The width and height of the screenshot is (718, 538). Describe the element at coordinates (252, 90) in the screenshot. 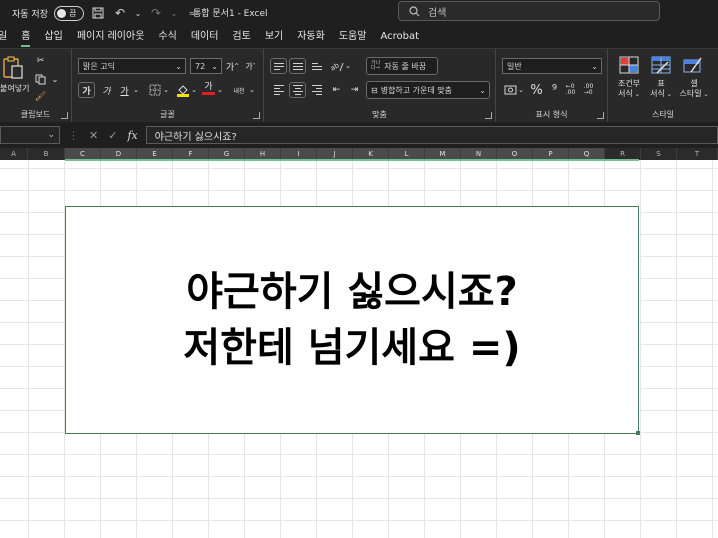

I see `phonetic-dropdown-icon: ⌄` at that location.